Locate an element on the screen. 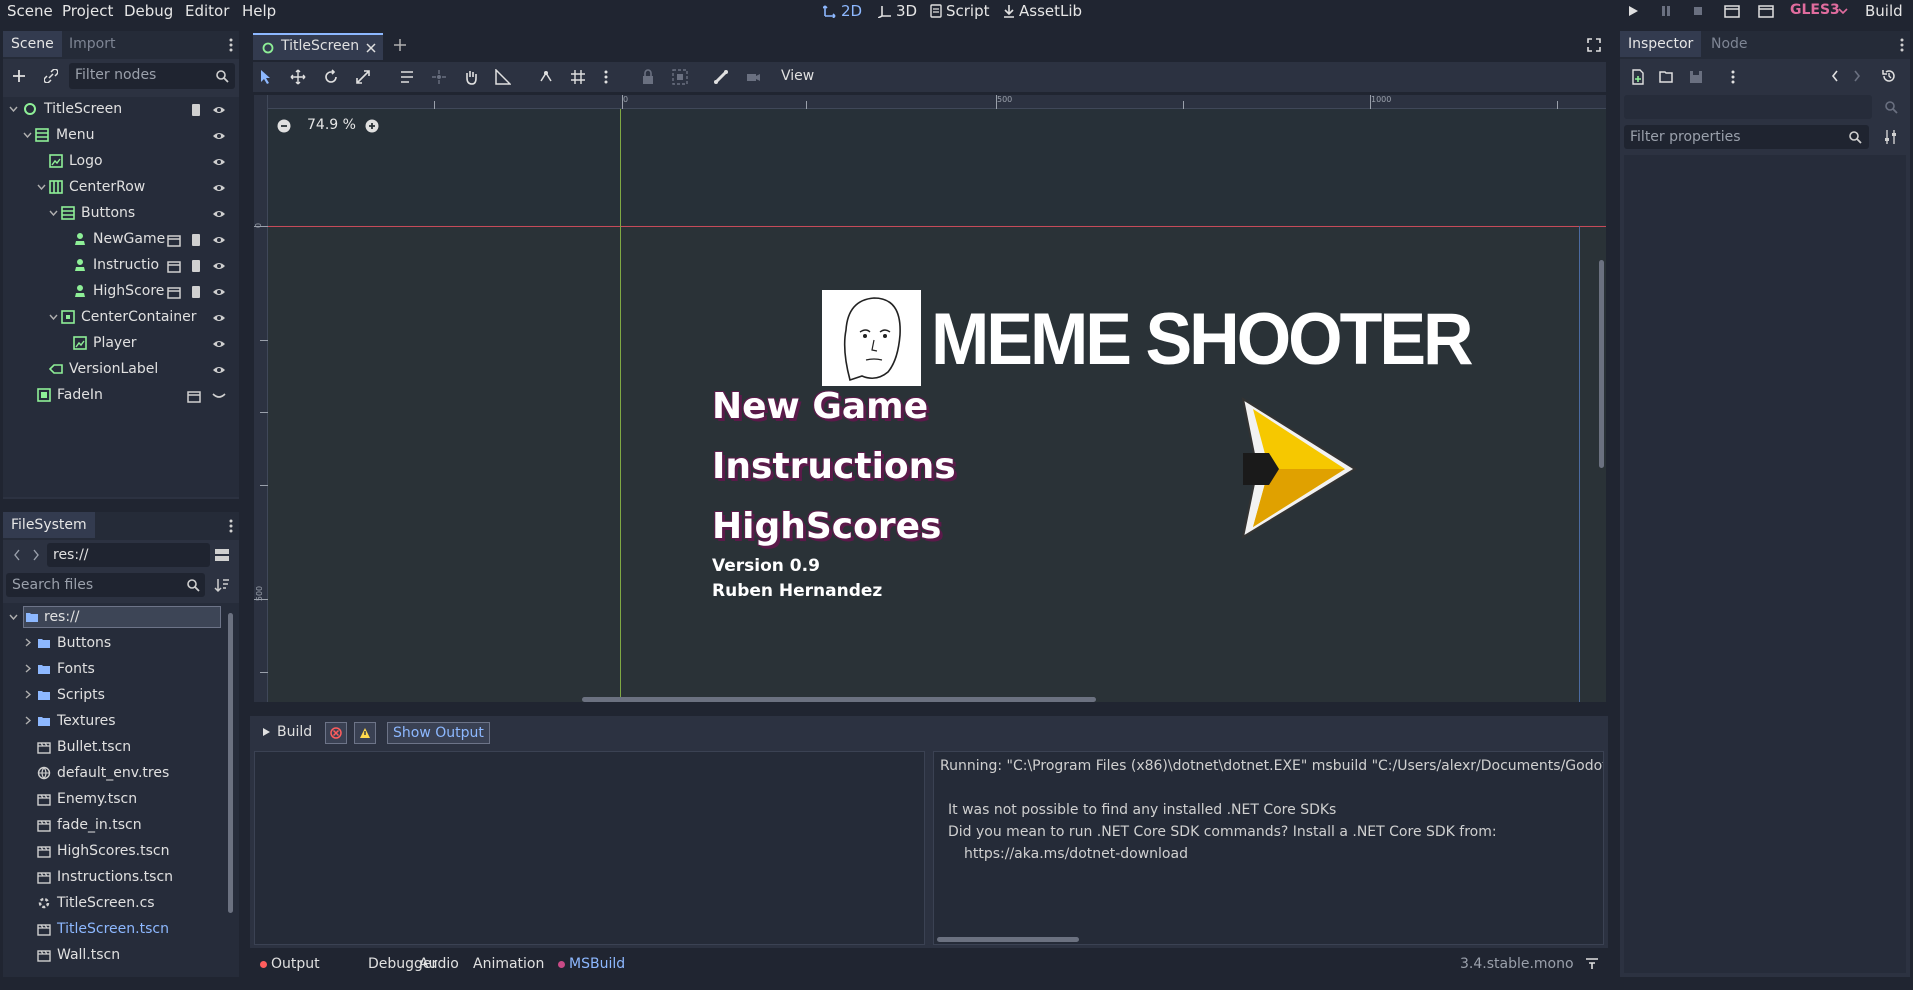  link-icon is located at coordinates (51, 76).